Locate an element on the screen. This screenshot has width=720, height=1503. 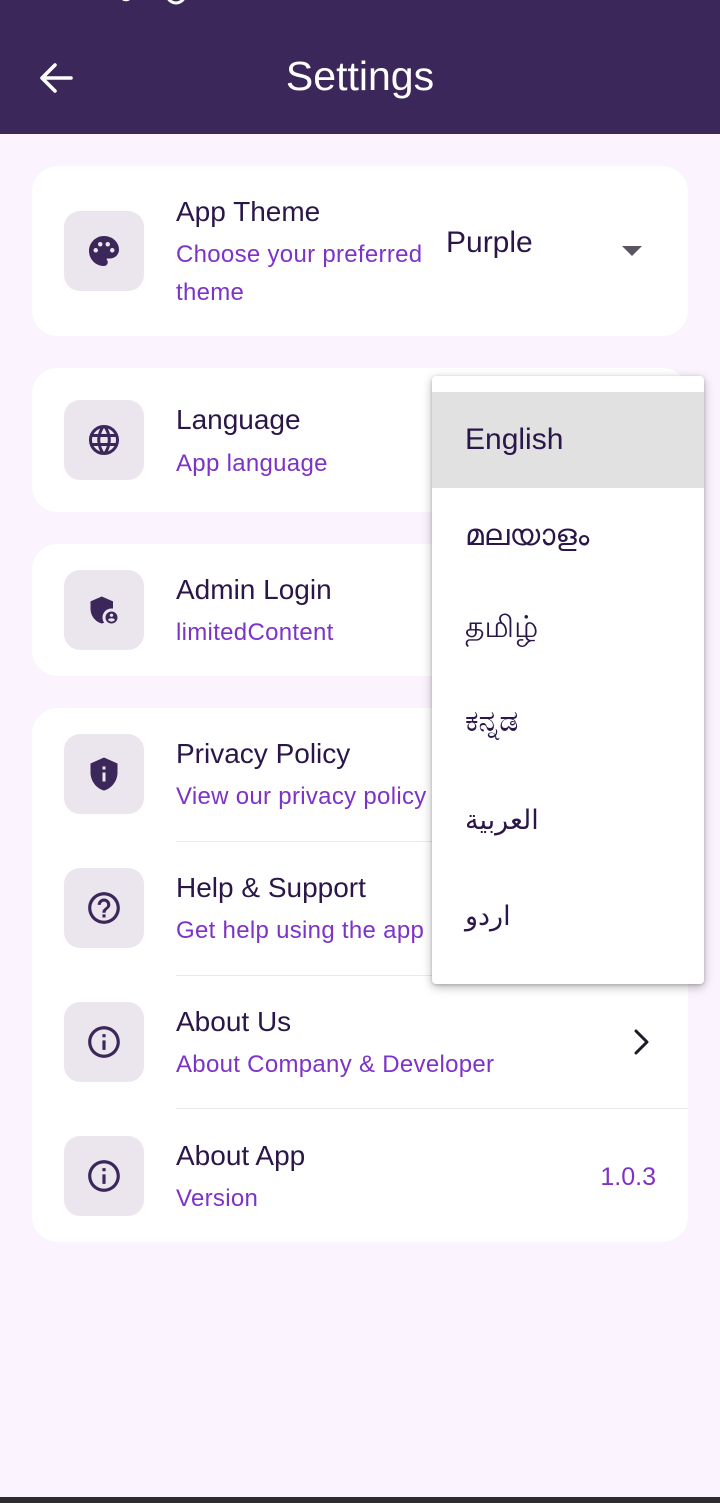
language-subtitle: App language is located at coordinates (252, 463).